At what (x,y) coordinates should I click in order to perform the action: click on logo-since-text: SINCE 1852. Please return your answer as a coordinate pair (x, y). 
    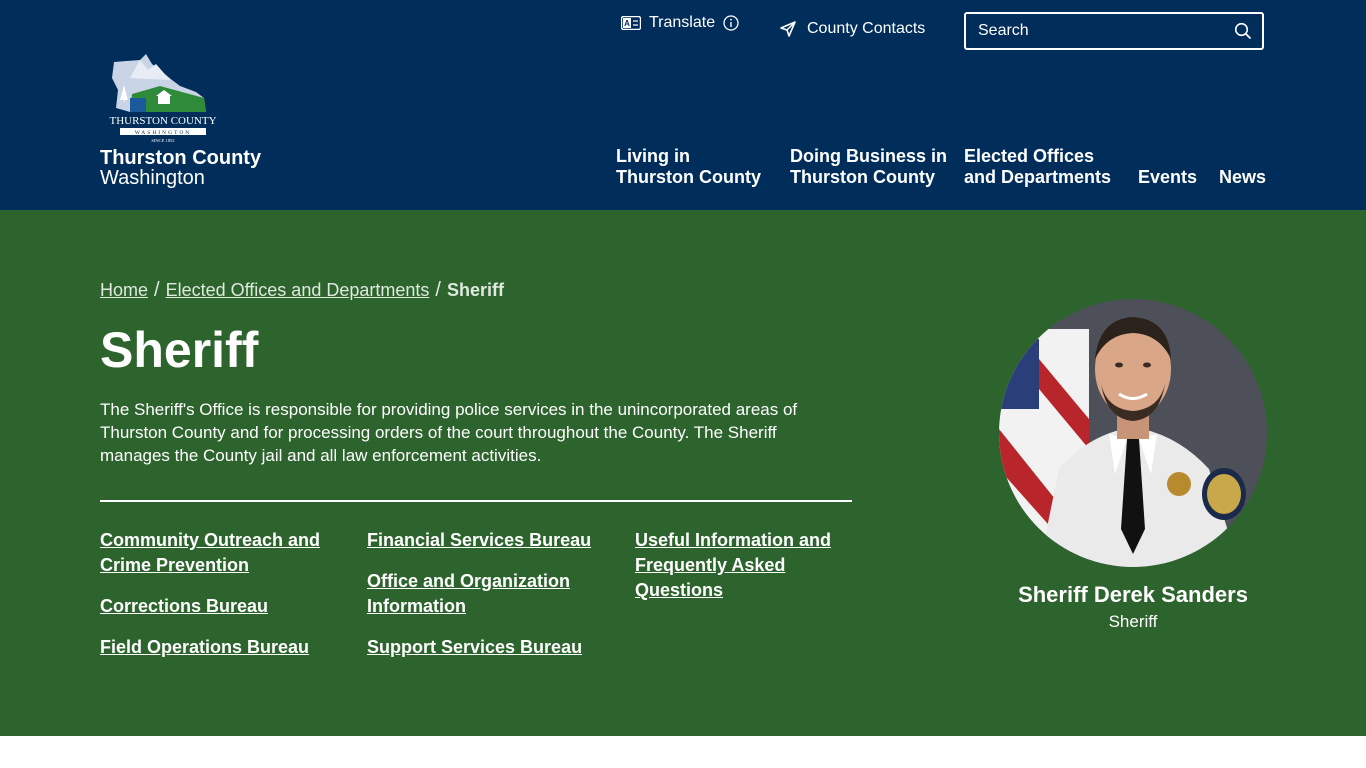
    Looking at the image, I should click on (162, 140).